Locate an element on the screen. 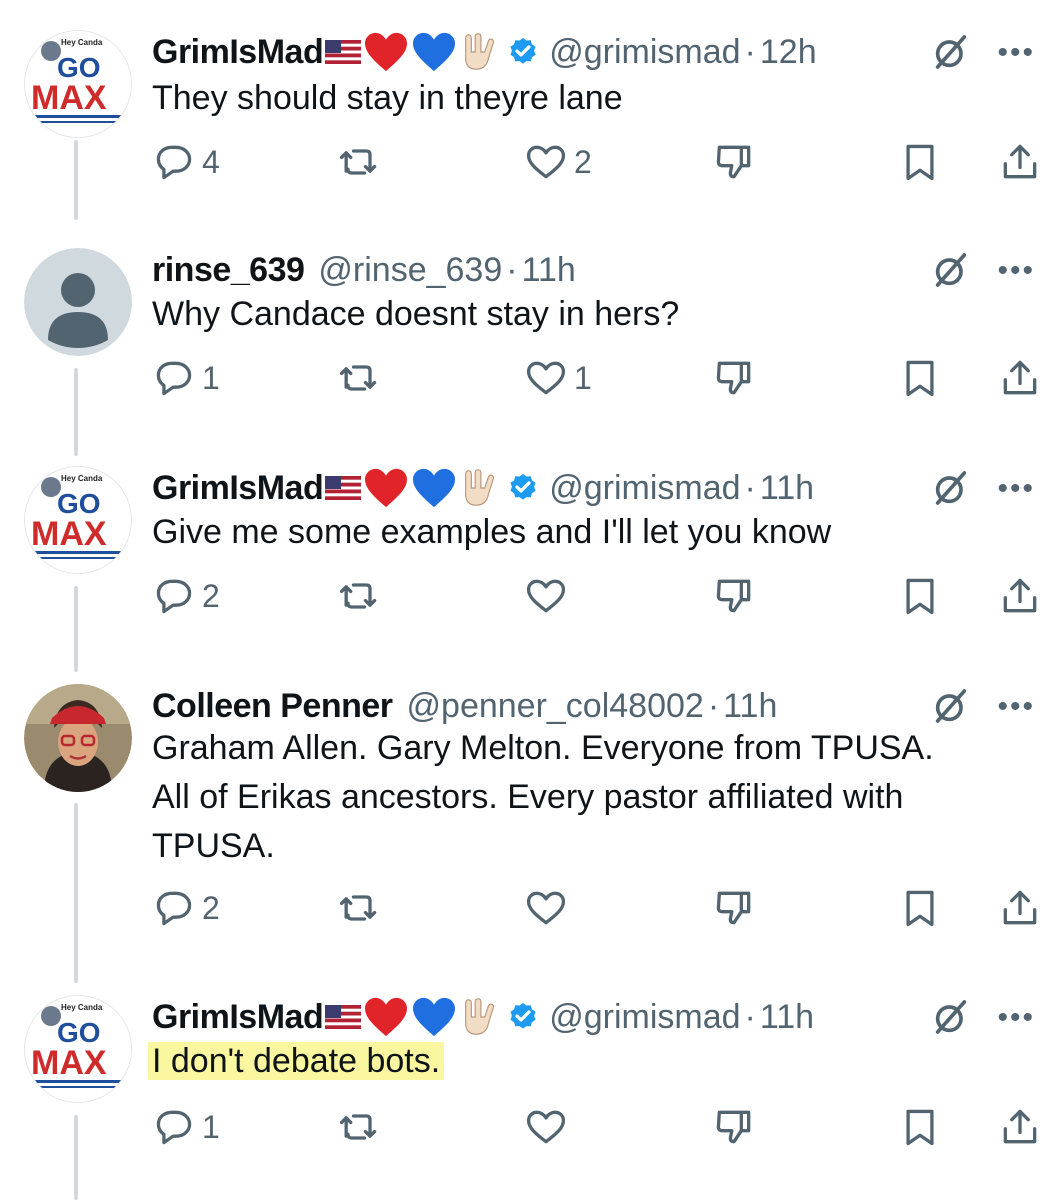  tweet-text: I don't debate bots. is located at coordinates (296, 1061).